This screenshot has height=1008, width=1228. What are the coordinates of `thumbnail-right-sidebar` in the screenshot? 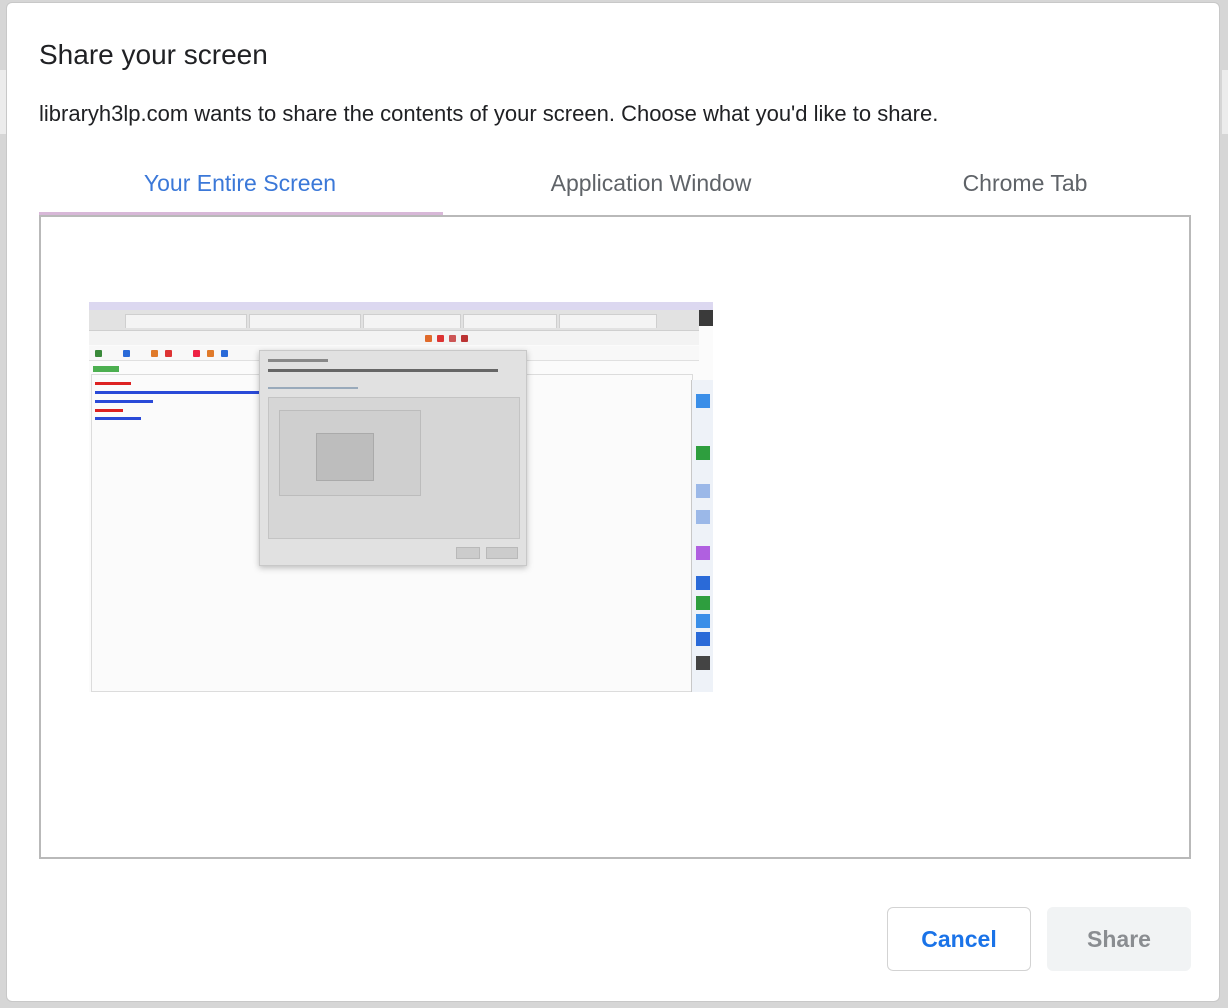 It's located at (702, 536).